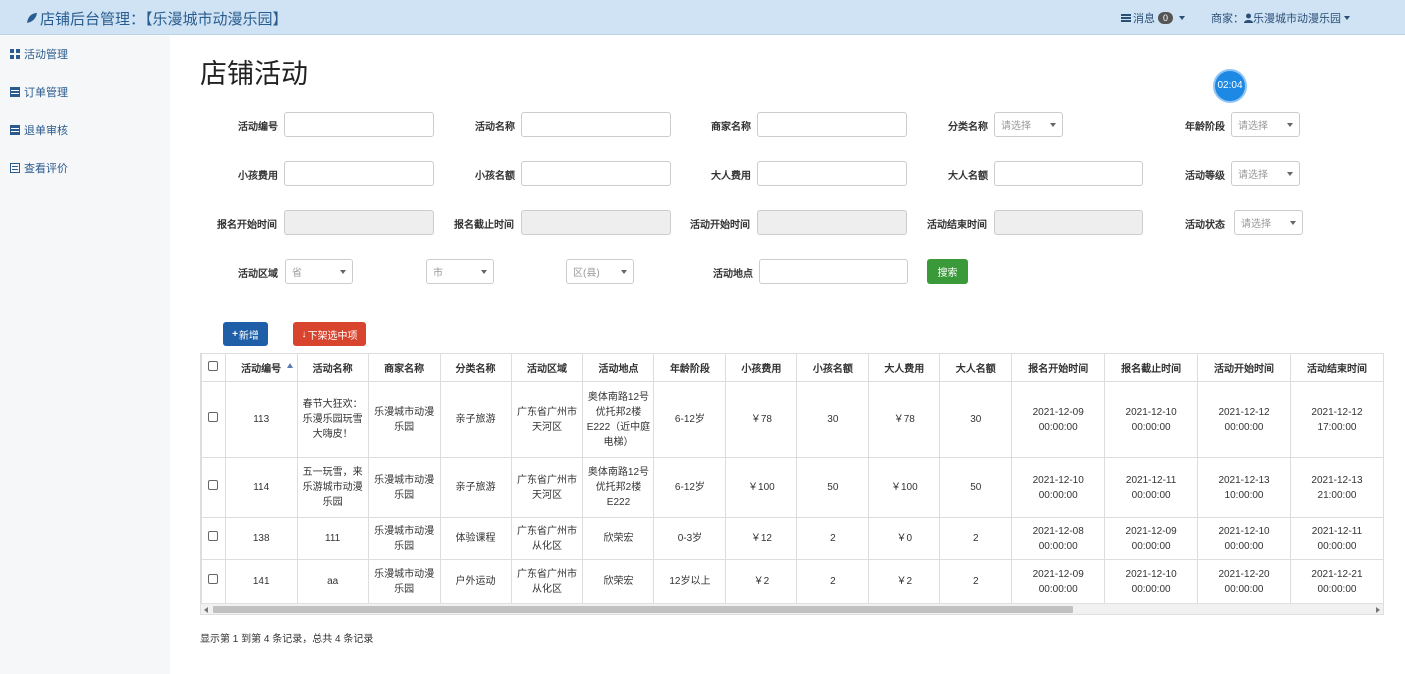  What do you see at coordinates (596, 222) in the screenshot?
I see `signup-end-input` at bounding box center [596, 222].